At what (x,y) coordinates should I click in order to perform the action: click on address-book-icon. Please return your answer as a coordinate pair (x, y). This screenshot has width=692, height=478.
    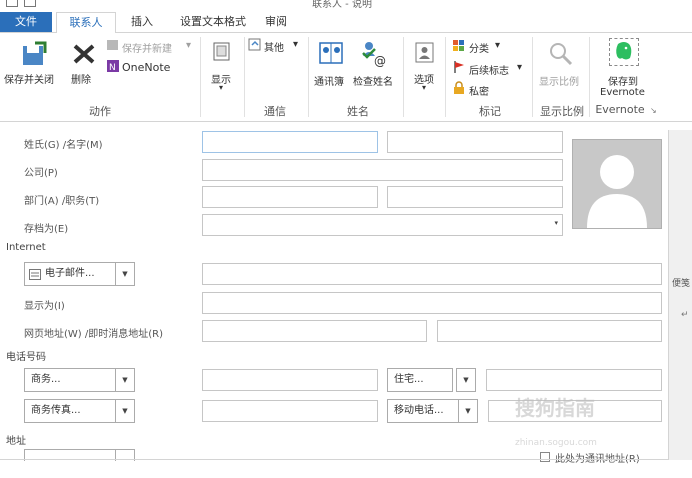
    Looking at the image, I should click on (331, 53).